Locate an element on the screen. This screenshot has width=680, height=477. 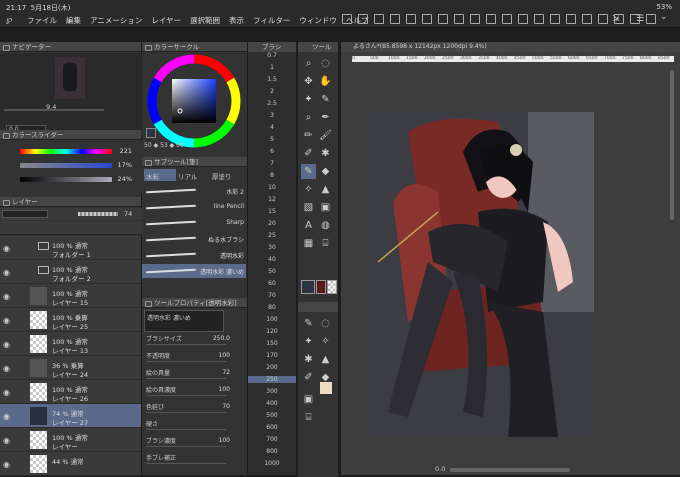
menu-view: 表示 is located at coordinates (236, 20).